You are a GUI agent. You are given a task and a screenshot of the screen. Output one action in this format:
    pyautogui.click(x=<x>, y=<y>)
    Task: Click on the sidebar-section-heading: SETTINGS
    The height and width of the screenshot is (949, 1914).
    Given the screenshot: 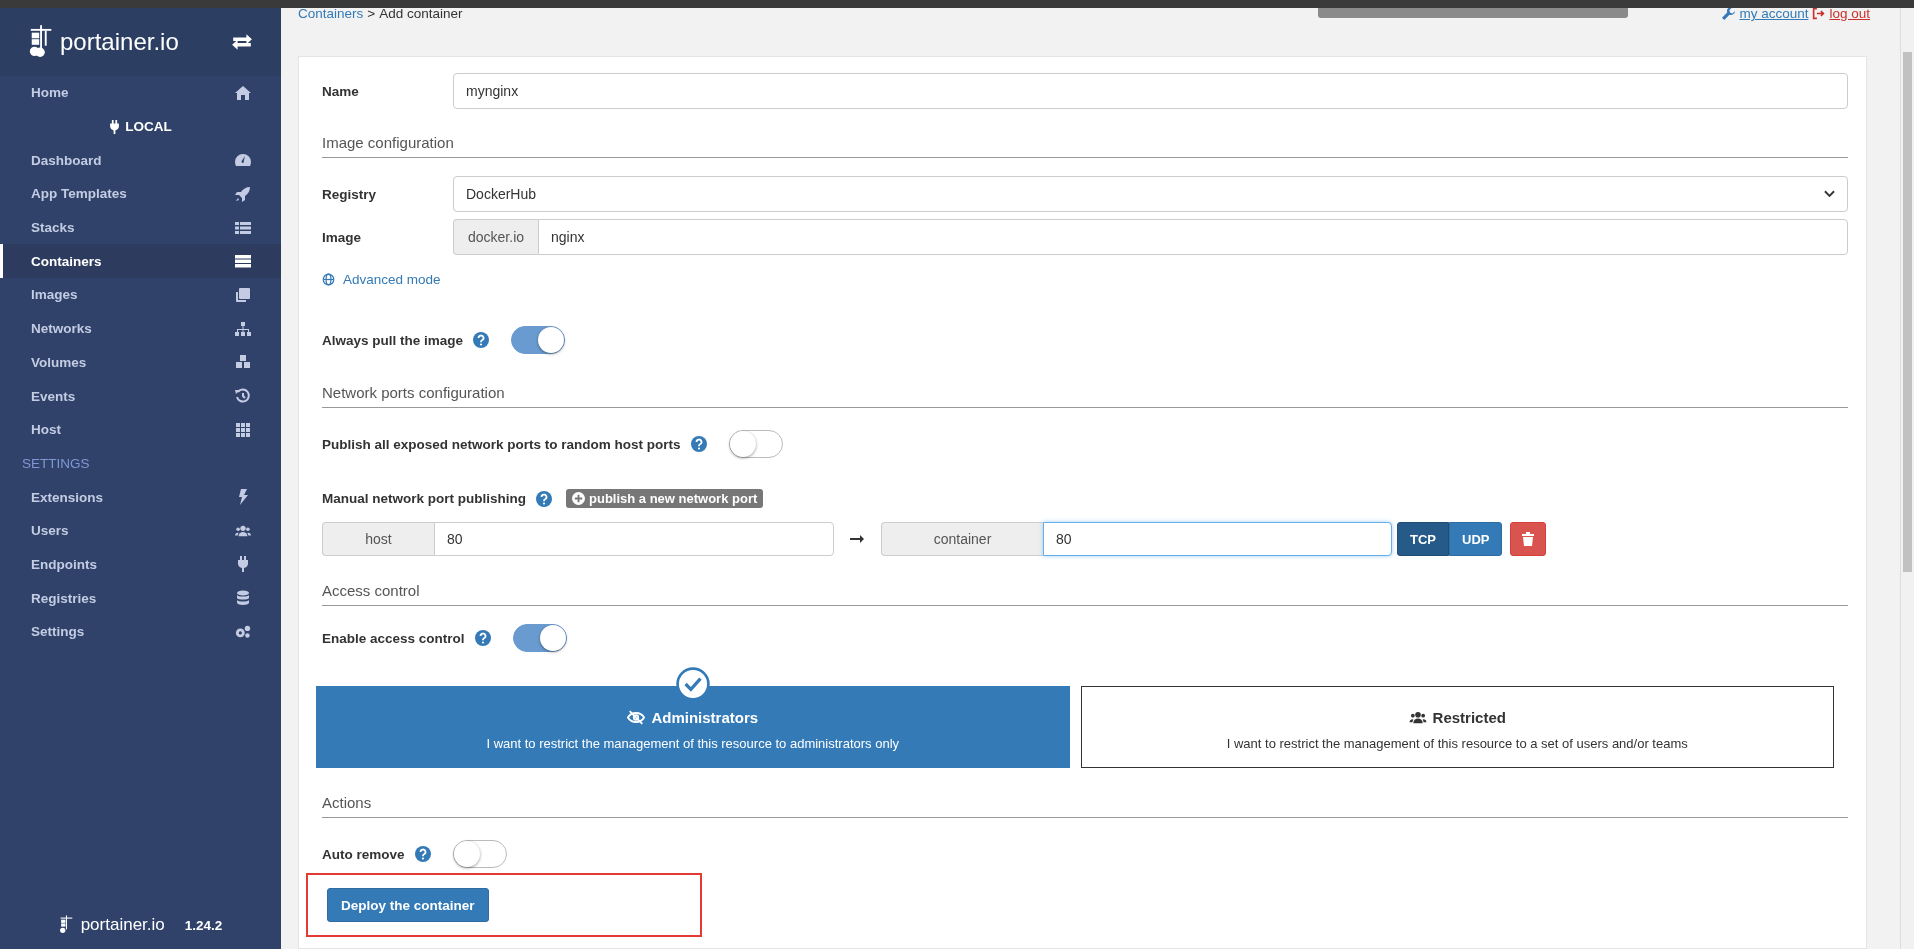 What is the action you would take?
    pyautogui.click(x=56, y=463)
    